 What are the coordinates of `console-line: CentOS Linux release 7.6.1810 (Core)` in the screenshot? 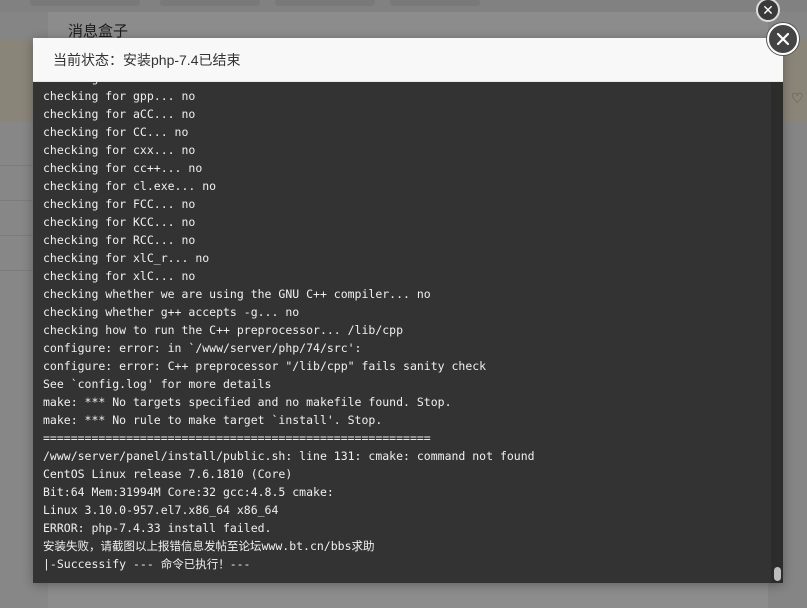 It's located at (168, 474).